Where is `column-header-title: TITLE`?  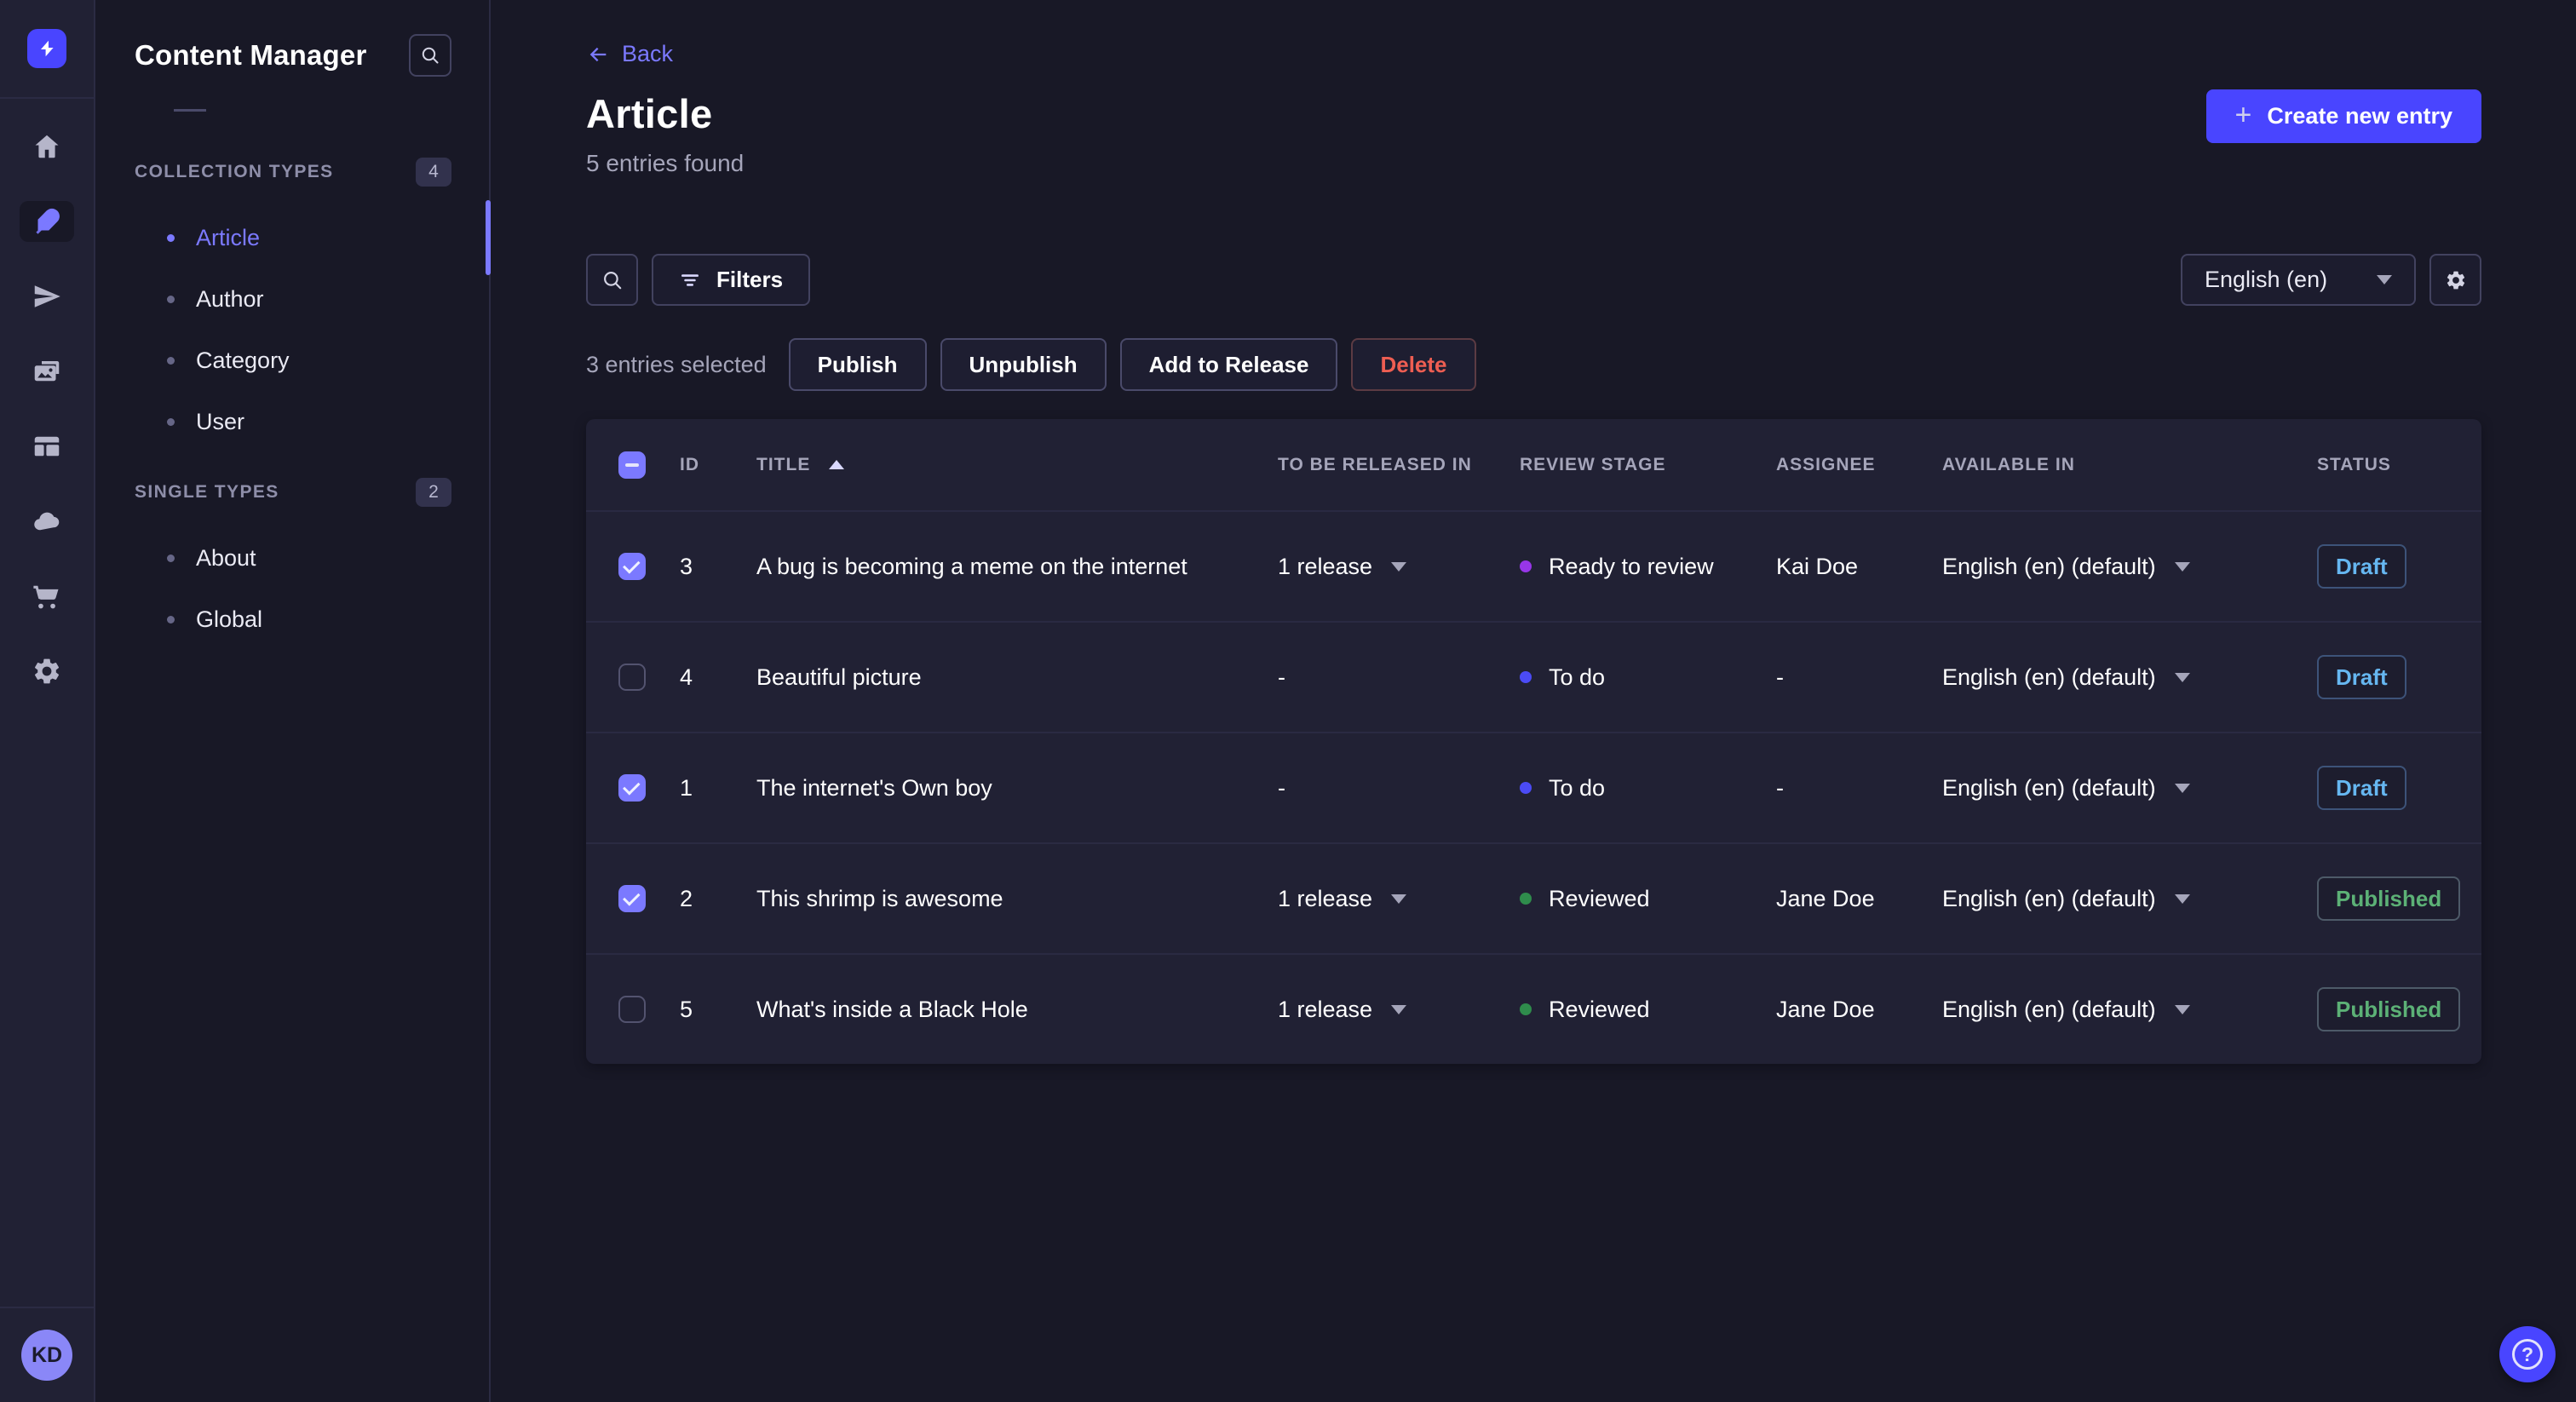 column-header-title: TITLE is located at coordinates (1017, 465).